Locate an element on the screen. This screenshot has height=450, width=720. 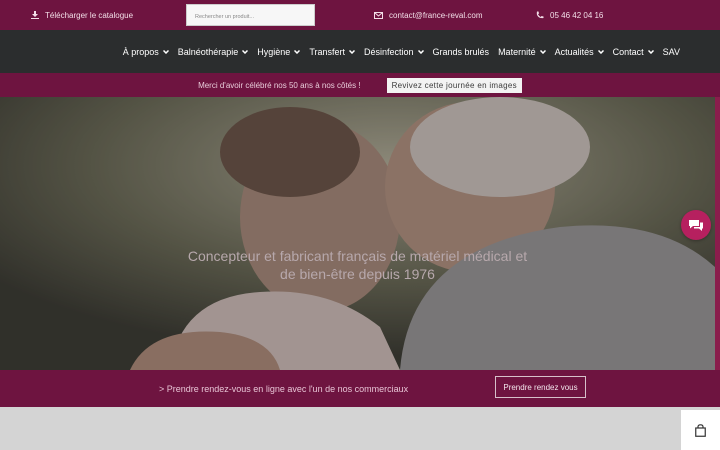
download-icon is located at coordinates (35, 15).